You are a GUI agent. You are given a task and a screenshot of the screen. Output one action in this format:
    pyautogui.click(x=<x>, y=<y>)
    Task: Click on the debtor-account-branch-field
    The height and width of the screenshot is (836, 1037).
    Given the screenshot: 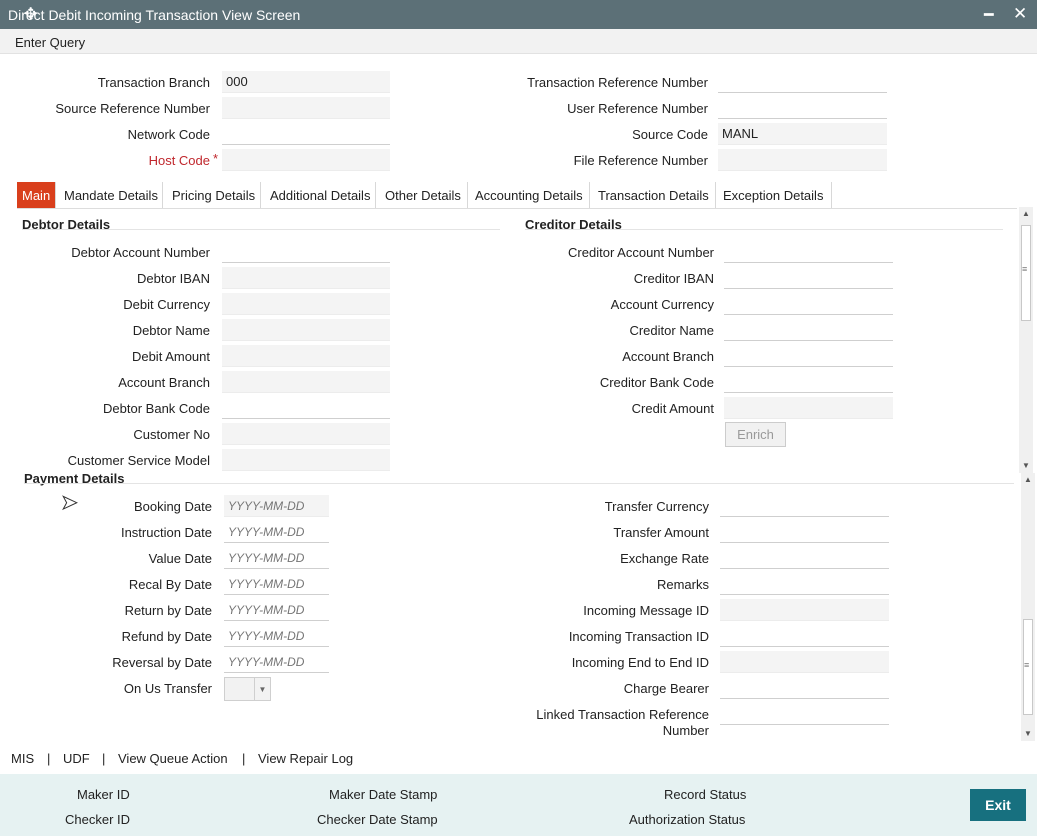 What is the action you would take?
    pyautogui.click(x=306, y=382)
    